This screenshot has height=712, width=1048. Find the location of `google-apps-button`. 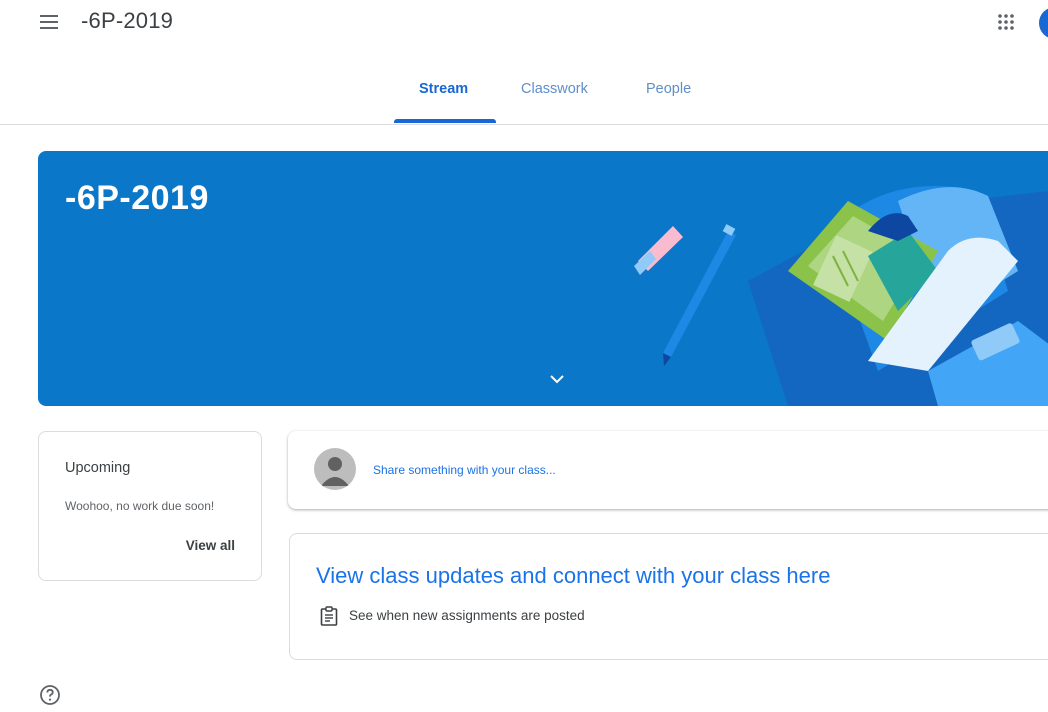

google-apps-button is located at coordinates (1006, 22).